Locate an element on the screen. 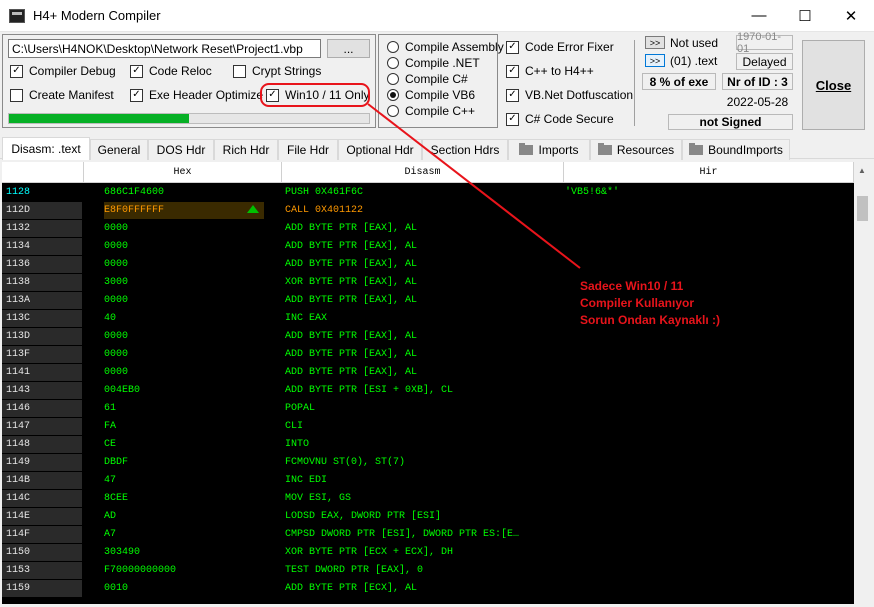  annotation-line: Compiler Kullanıyor is located at coordinates (637, 303).